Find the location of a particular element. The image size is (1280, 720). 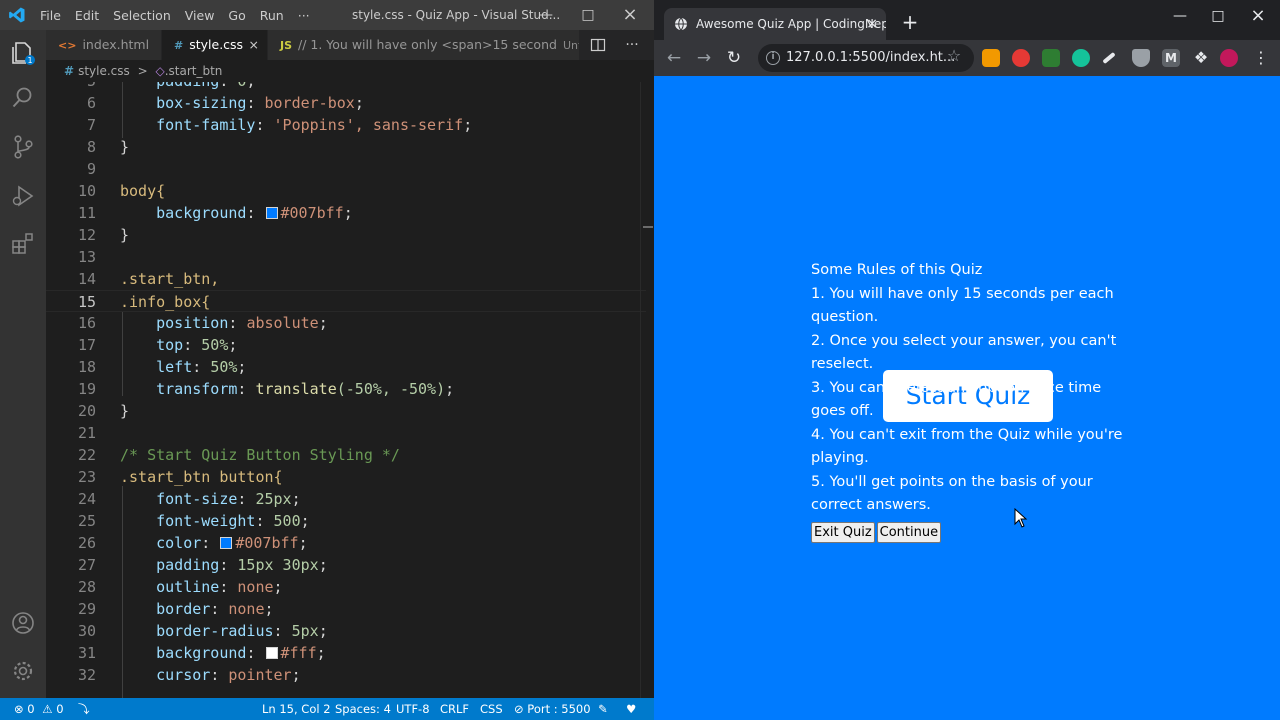

continue-button: Continue is located at coordinates (909, 532).